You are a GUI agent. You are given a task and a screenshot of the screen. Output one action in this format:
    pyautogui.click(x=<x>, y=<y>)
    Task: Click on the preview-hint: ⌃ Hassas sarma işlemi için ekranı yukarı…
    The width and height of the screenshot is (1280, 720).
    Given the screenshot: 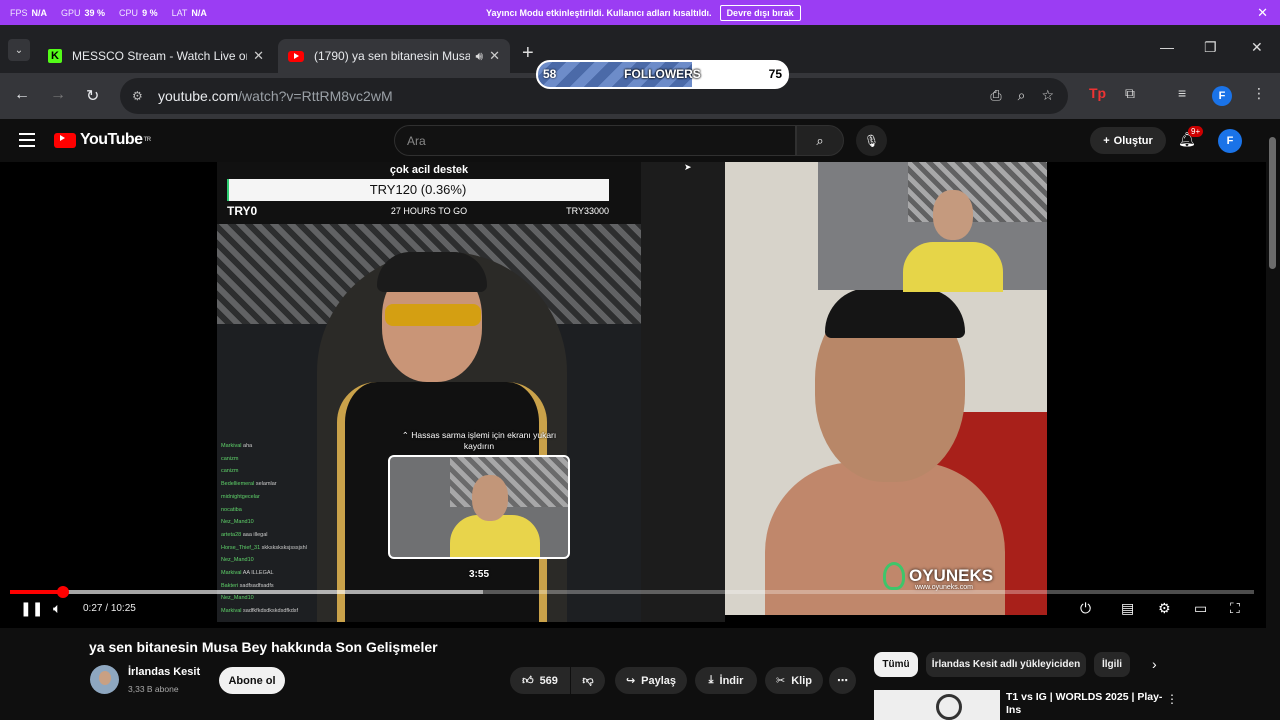 What is the action you would take?
    pyautogui.click(x=479, y=440)
    